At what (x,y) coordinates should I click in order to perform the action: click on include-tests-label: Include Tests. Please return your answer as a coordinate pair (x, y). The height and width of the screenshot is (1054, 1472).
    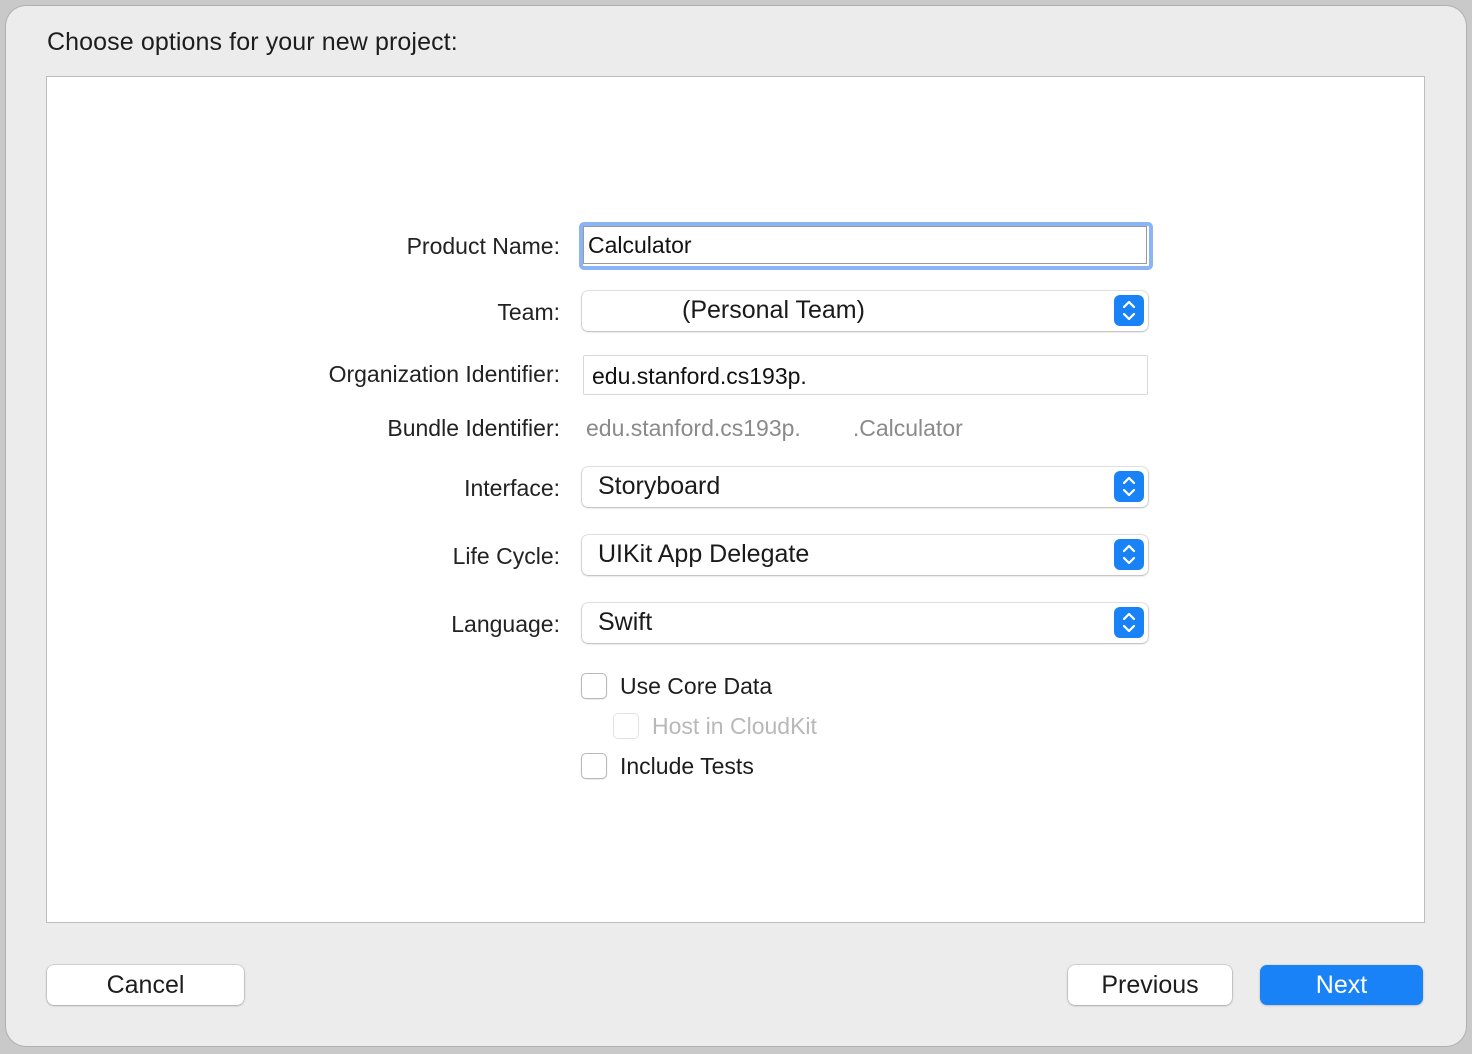
    Looking at the image, I should click on (687, 766).